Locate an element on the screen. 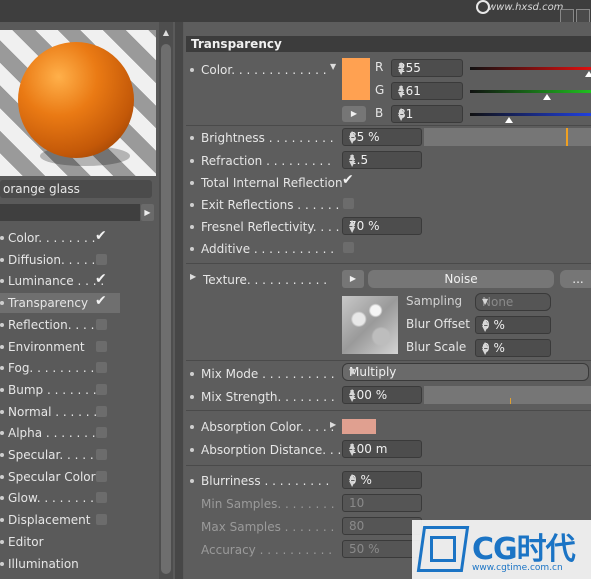 The height and width of the screenshot is (579, 591). channel-item: Diffusion. . . . . is located at coordinates (60, 260).